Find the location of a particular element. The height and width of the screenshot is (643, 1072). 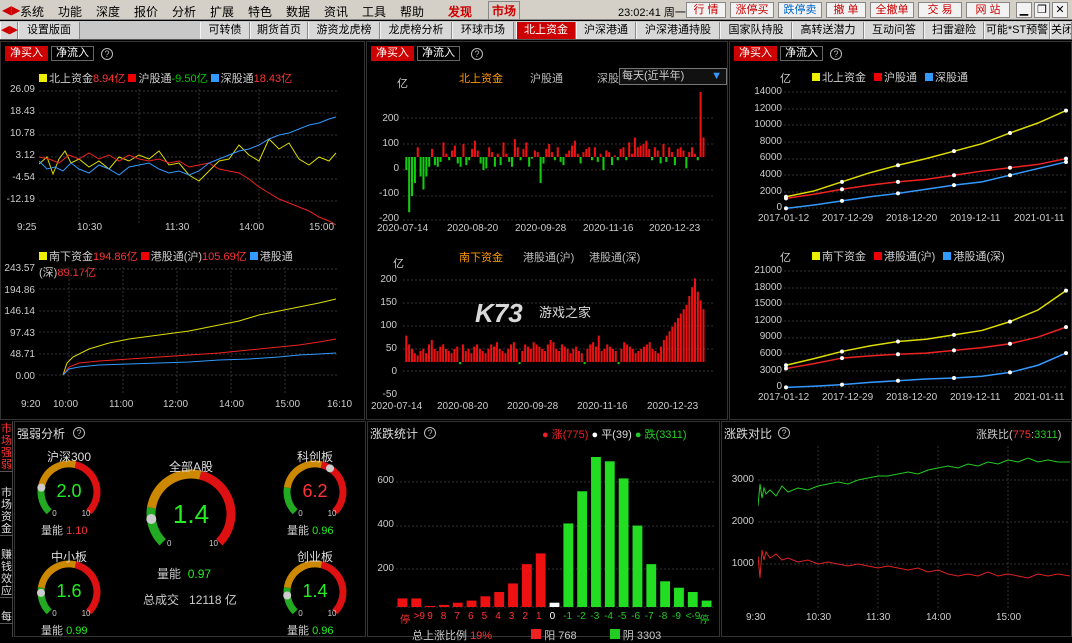

tab-hotmoney-list: 游资龙虎榜 is located at coordinates (344, 30).